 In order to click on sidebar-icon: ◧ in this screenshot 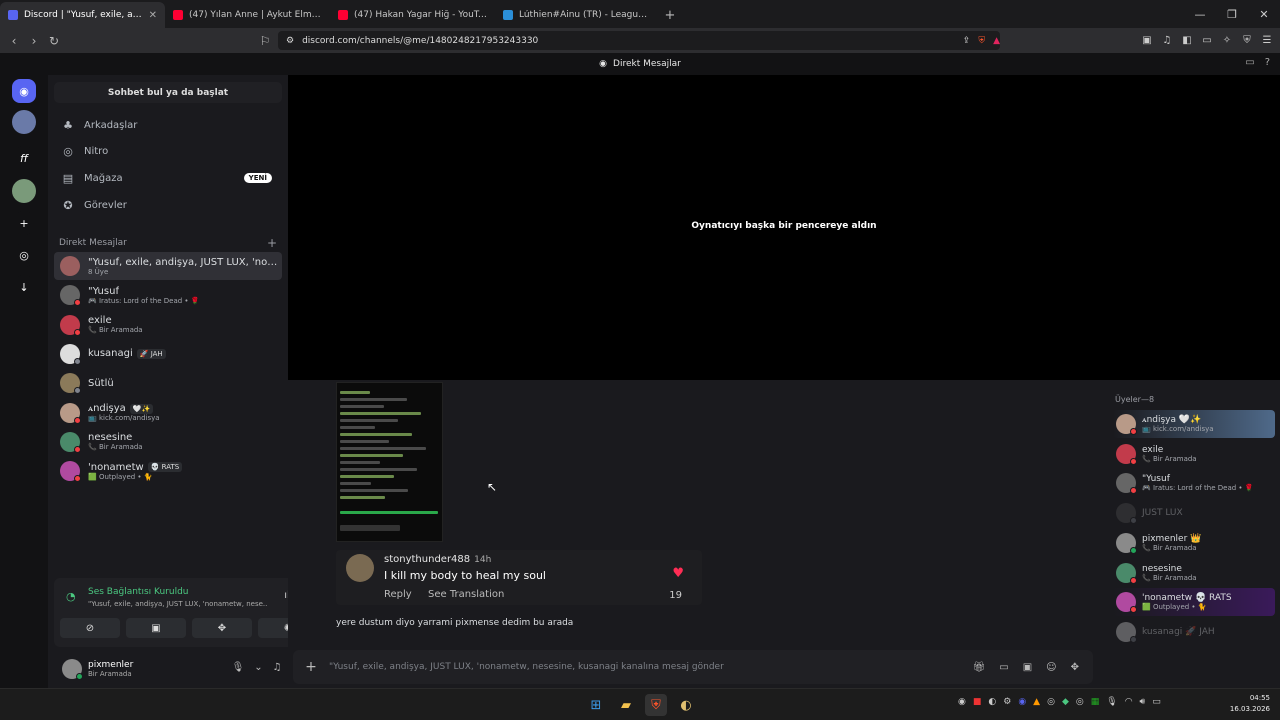, I will do `click(1187, 40)`.